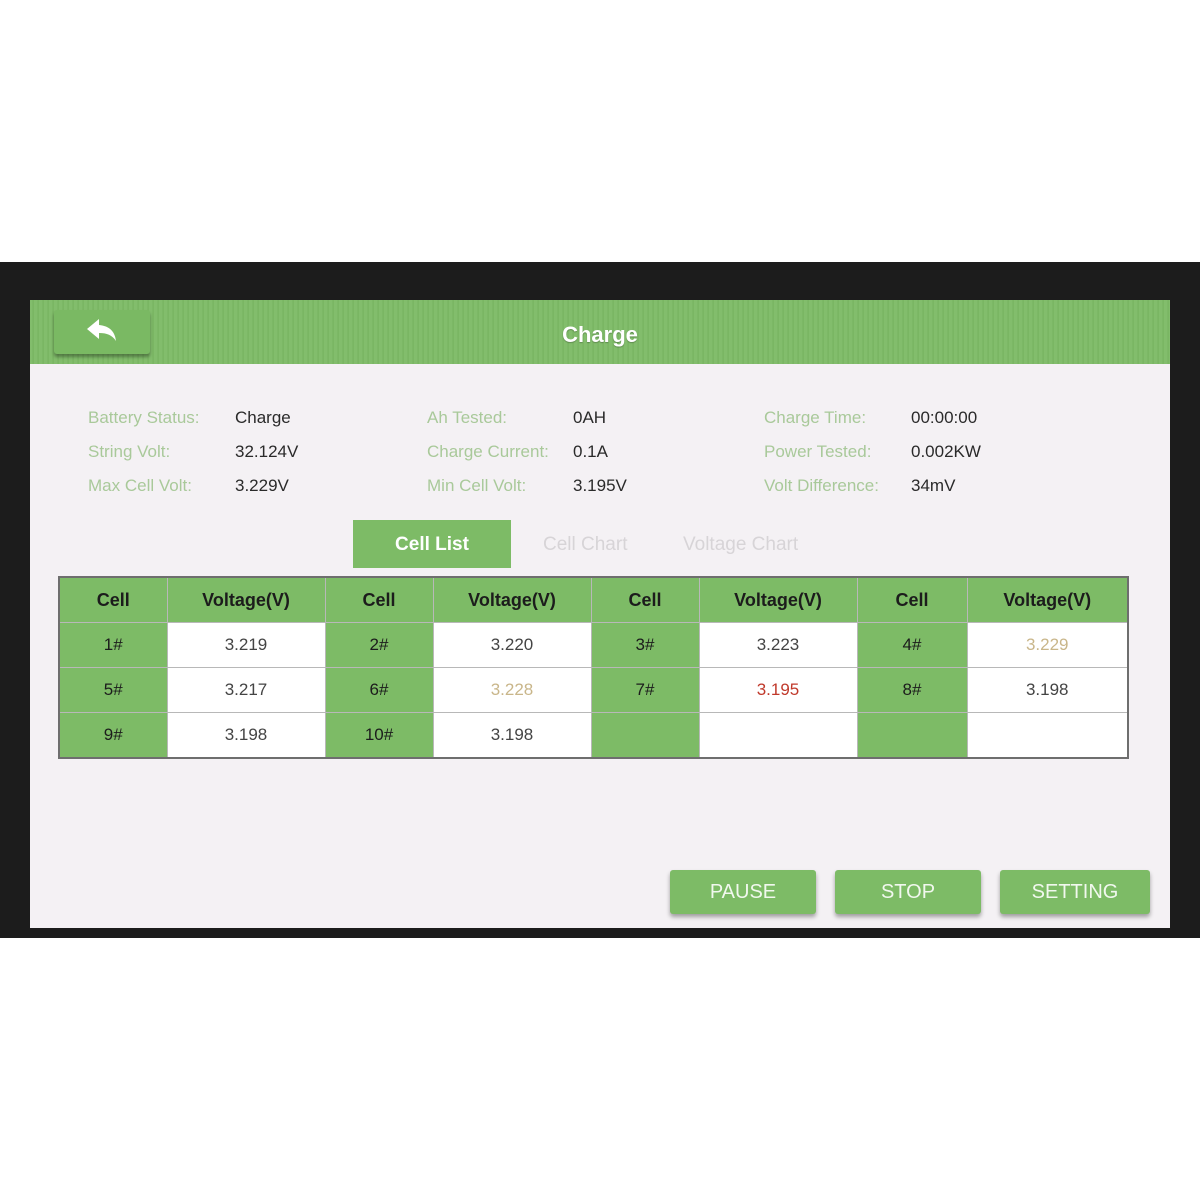 The height and width of the screenshot is (1200, 1200). I want to click on cell-number: 5#, so click(113, 690).